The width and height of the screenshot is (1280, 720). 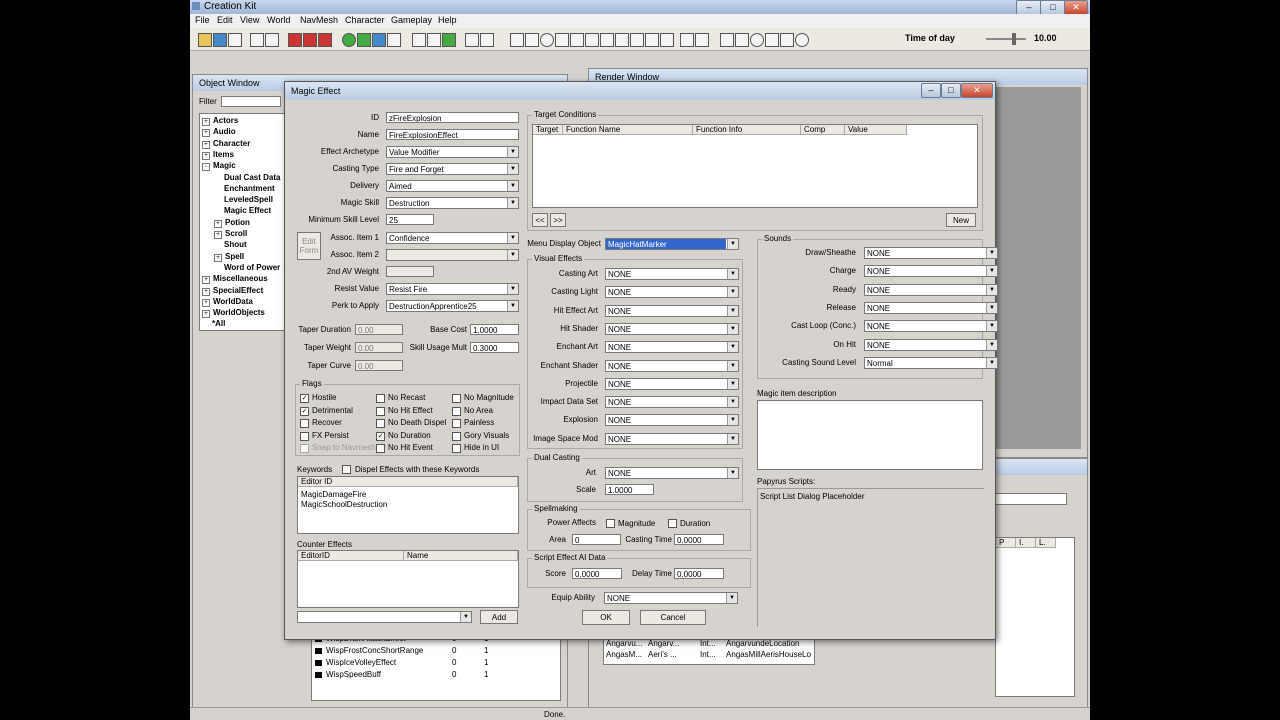 What do you see at coordinates (1006, 543) in the screenshot?
I see `cell-column-header: P` at bounding box center [1006, 543].